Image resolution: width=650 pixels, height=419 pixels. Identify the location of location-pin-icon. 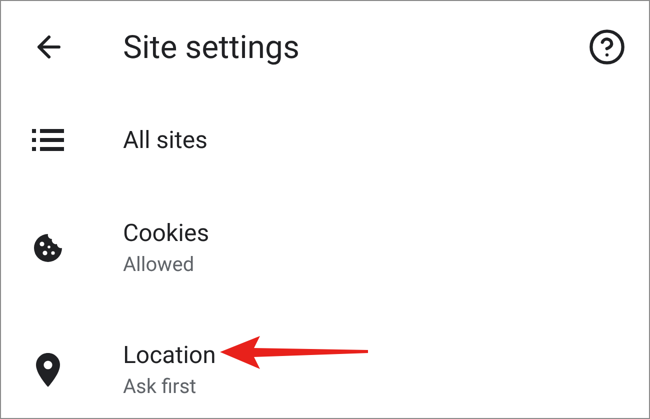
(48, 370).